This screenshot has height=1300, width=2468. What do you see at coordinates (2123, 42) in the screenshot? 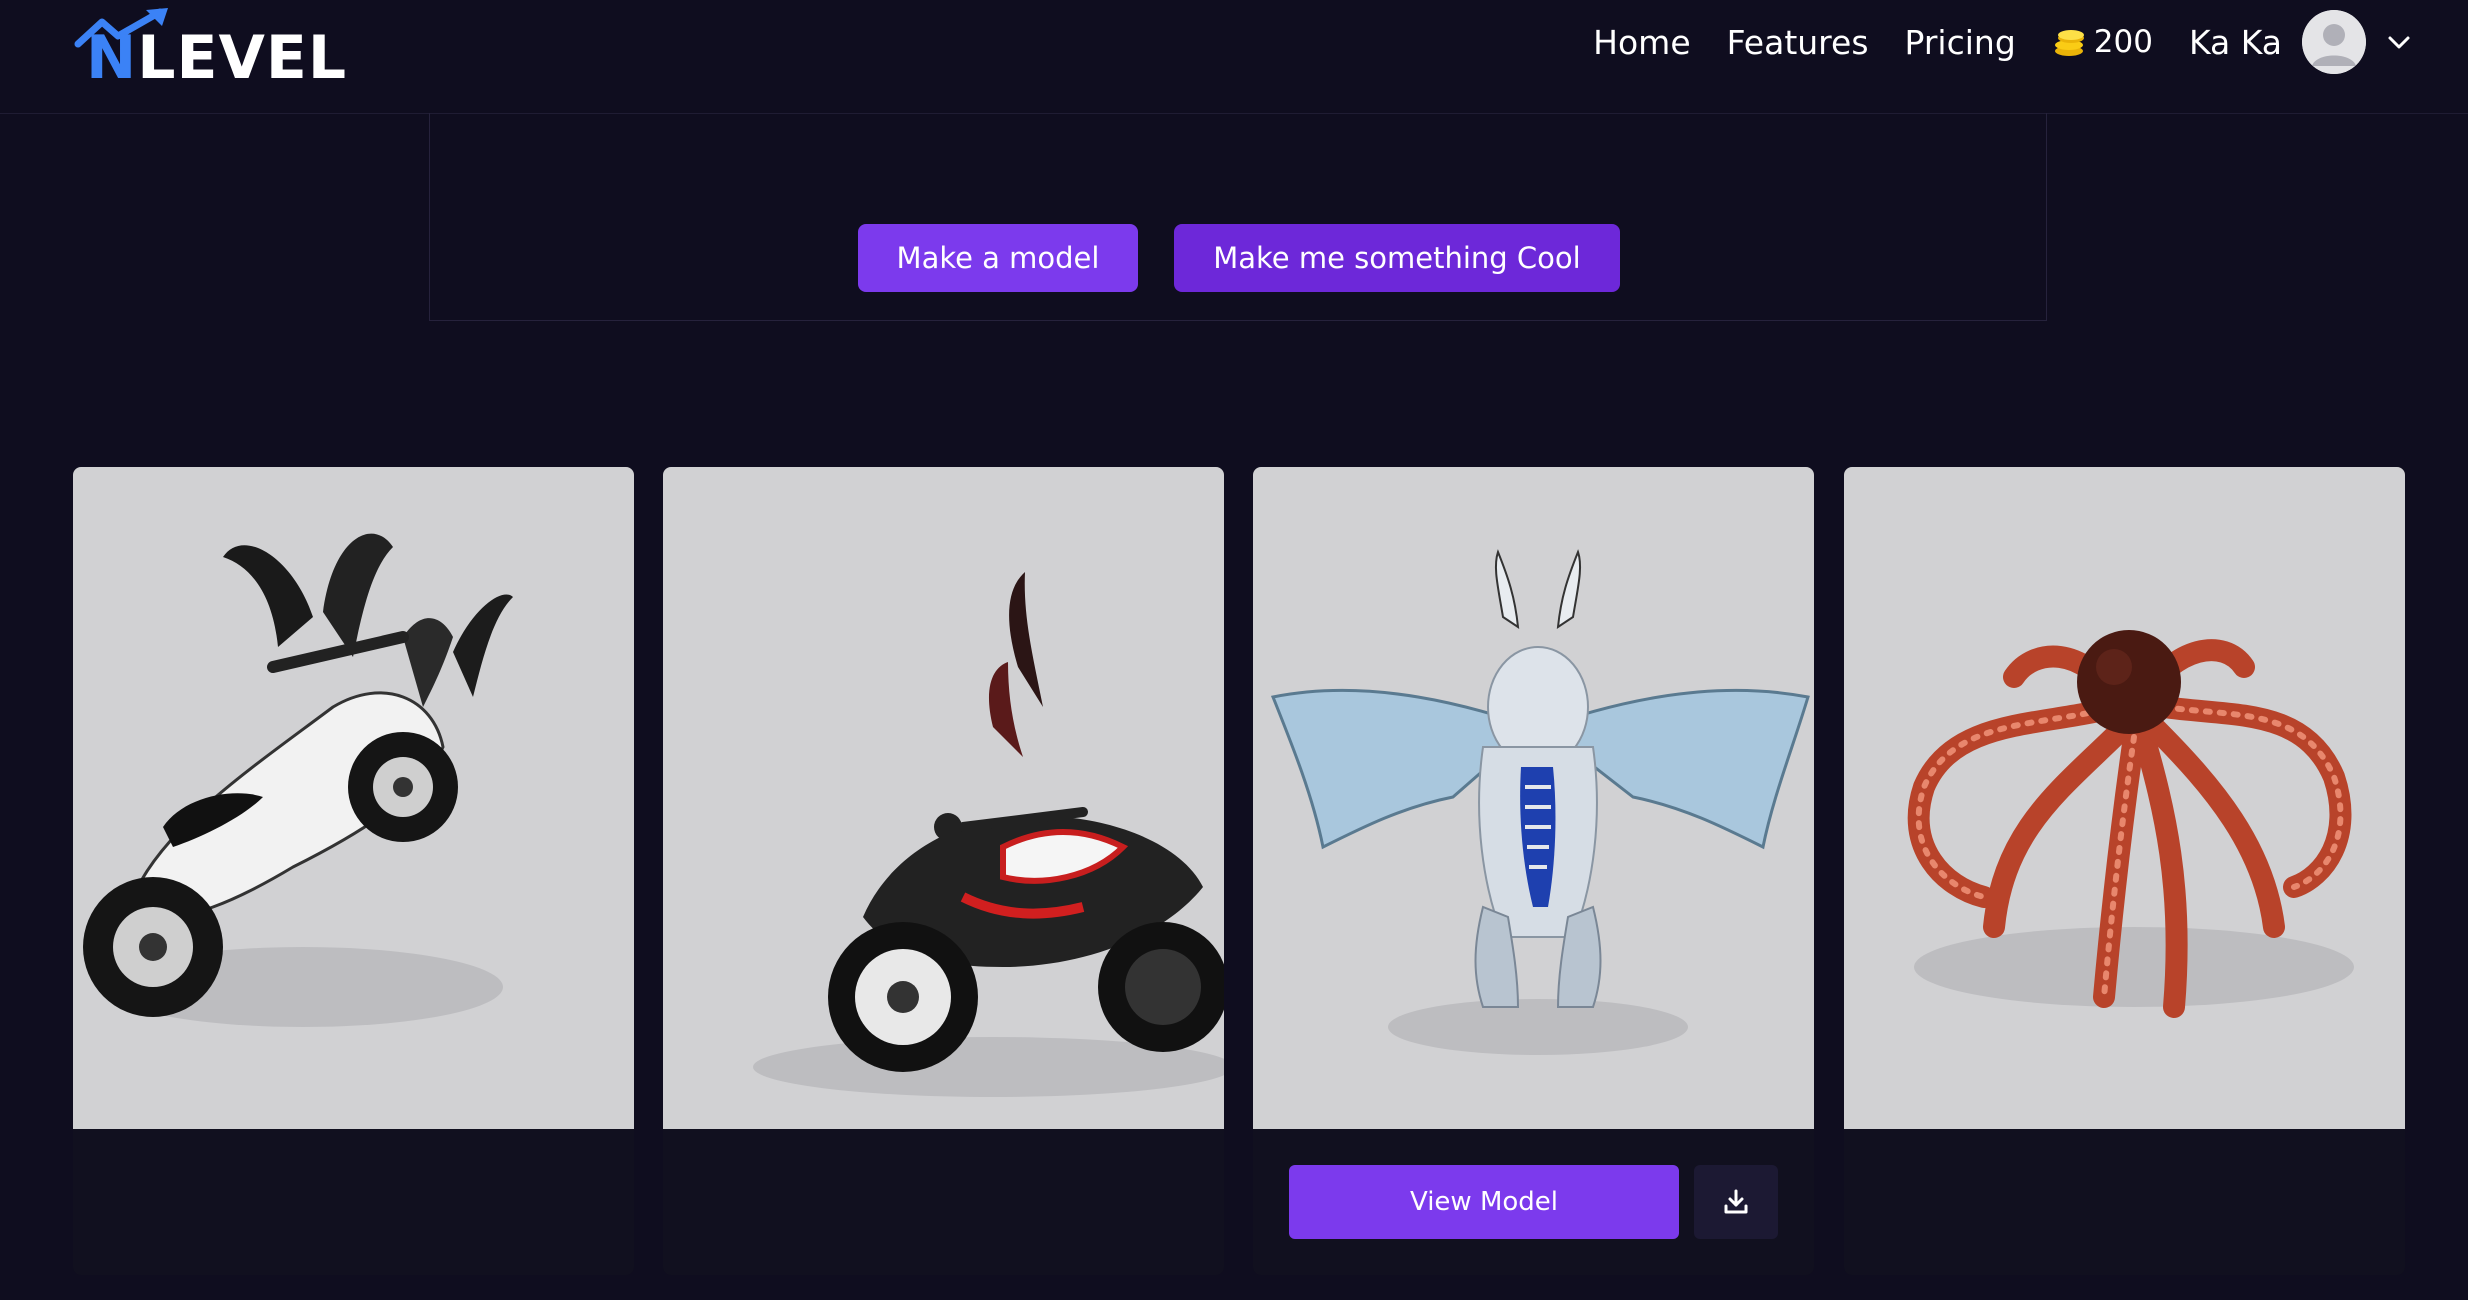
I see `credits-count: 200` at bounding box center [2123, 42].